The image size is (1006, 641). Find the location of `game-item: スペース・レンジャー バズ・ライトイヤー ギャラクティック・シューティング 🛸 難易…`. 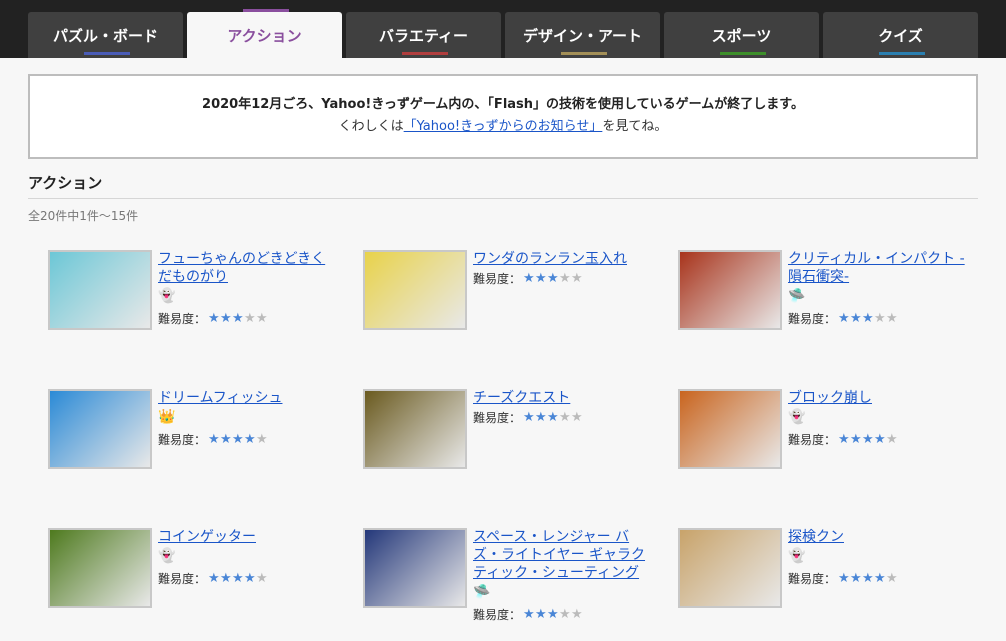

game-item: スペース・レンジャー バズ・ライトイヤー ギャラクティック・シューティング 🛸 難易… is located at coordinates (513, 578).